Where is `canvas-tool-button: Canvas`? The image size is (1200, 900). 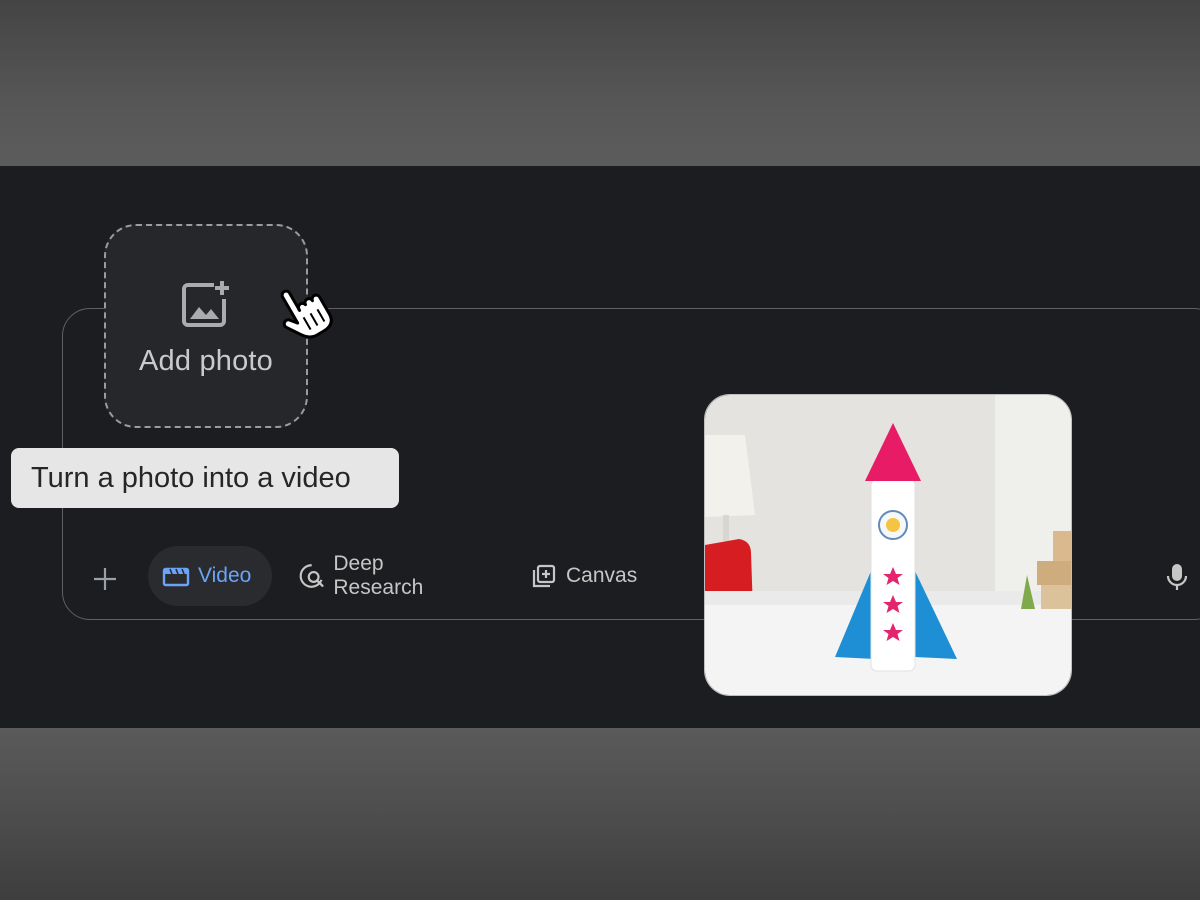 canvas-tool-button: Canvas is located at coordinates (586, 576).